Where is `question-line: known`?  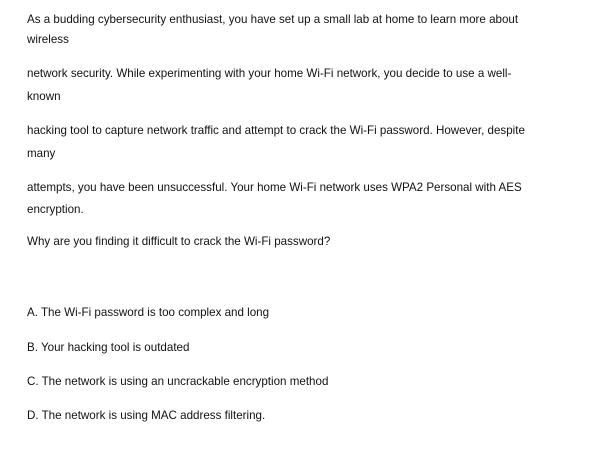
question-line: known is located at coordinates (44, 96).